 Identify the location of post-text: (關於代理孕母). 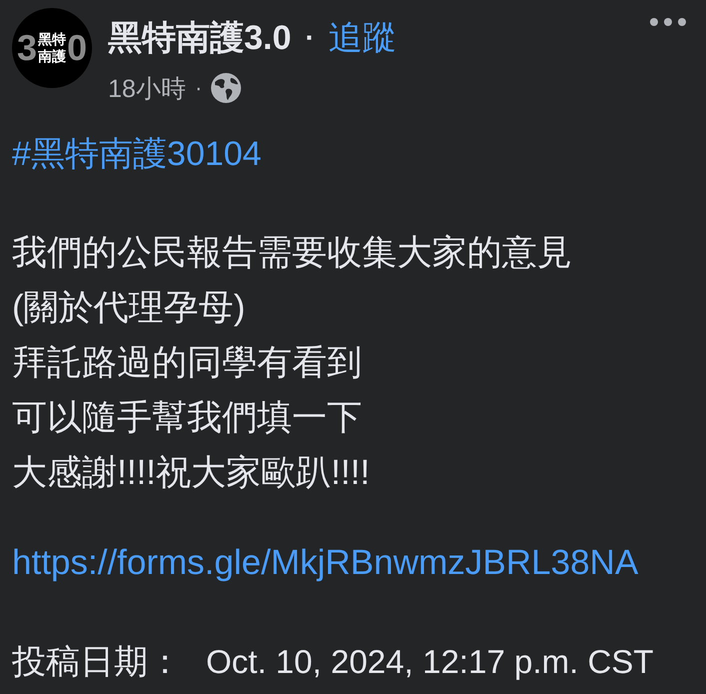
(129, 307).